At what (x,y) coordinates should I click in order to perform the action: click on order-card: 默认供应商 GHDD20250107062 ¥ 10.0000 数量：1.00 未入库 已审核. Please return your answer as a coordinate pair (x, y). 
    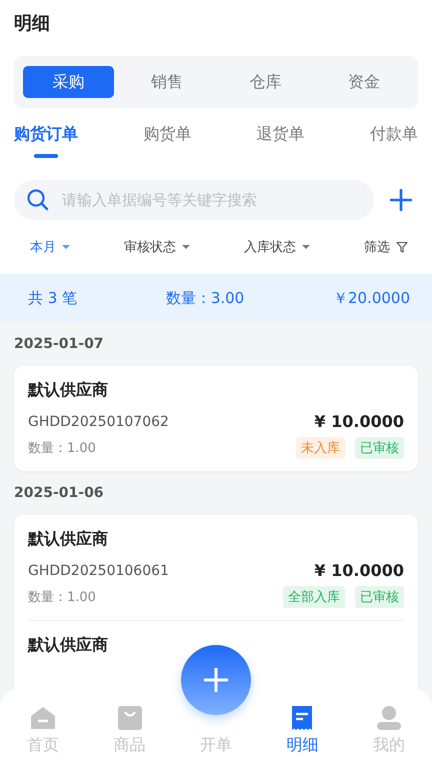
    Looking at the image, I should click on (216, 418).